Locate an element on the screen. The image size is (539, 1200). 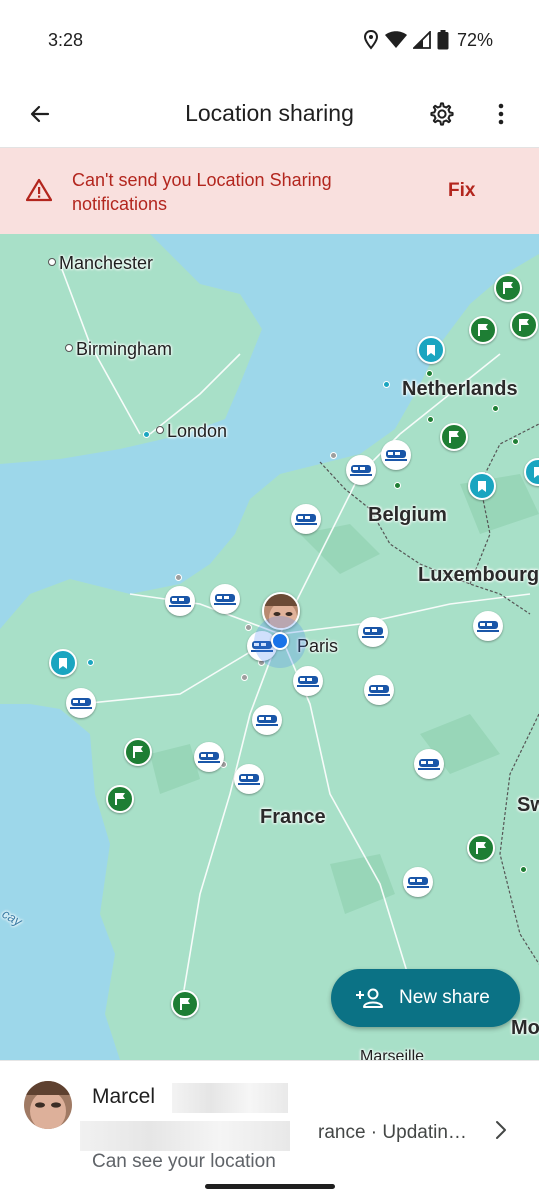
map-label-birmingham: Birmingham is located at coordinates (118, 349).